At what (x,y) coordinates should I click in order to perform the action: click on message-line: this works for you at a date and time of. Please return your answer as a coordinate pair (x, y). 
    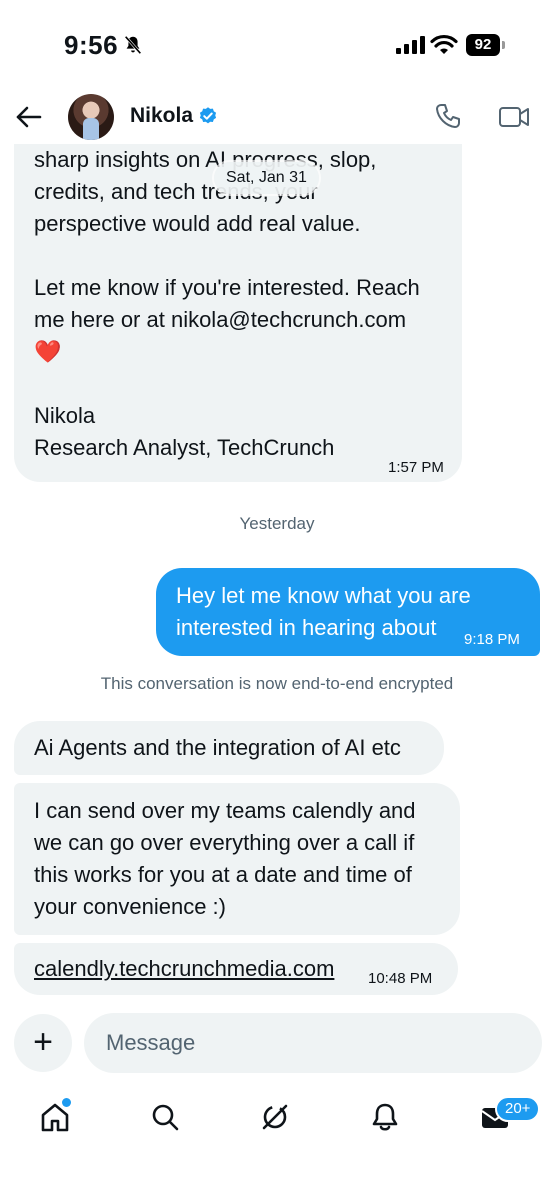
    Looking at the image, I should click on (223, 874).